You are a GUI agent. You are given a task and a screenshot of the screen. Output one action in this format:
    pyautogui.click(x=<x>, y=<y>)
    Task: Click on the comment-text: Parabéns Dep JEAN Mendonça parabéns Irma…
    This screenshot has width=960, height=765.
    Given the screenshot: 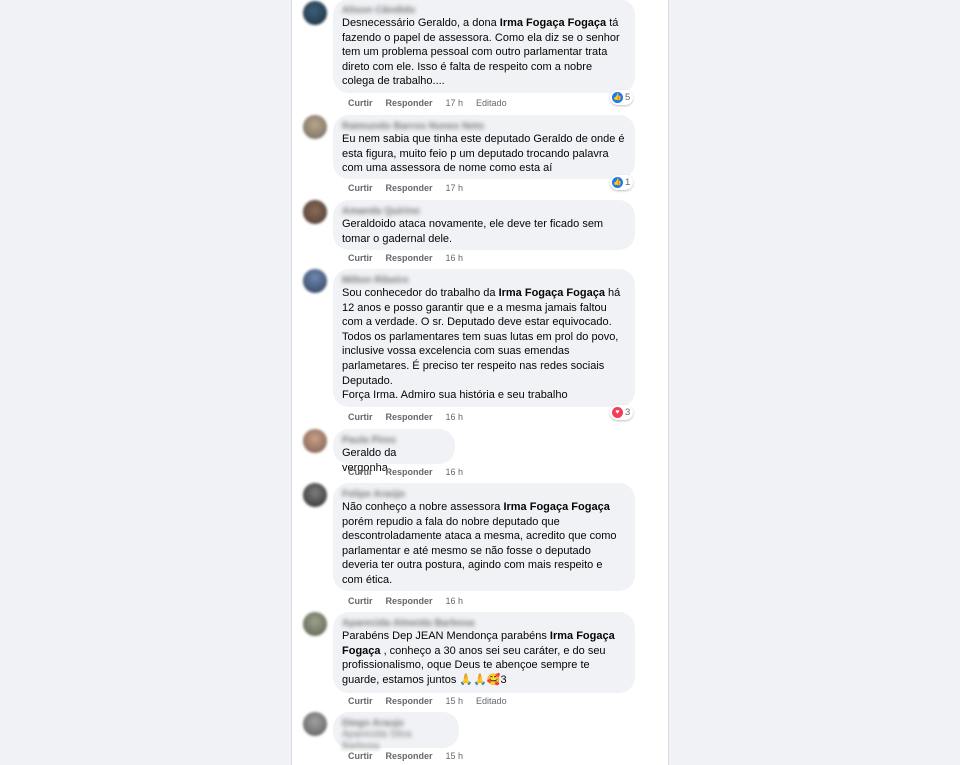 What is the action you would take?
    pyautogui.click(x=483, y=658)
    